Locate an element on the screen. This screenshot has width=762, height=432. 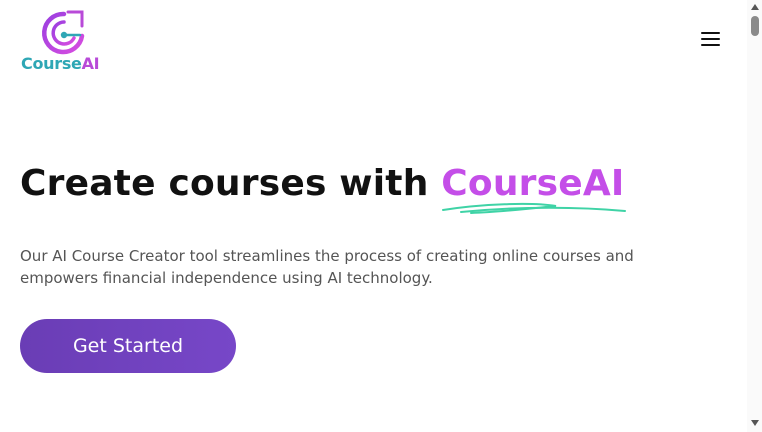
hamburger-menu-icon is located at coordinates (711, 40).